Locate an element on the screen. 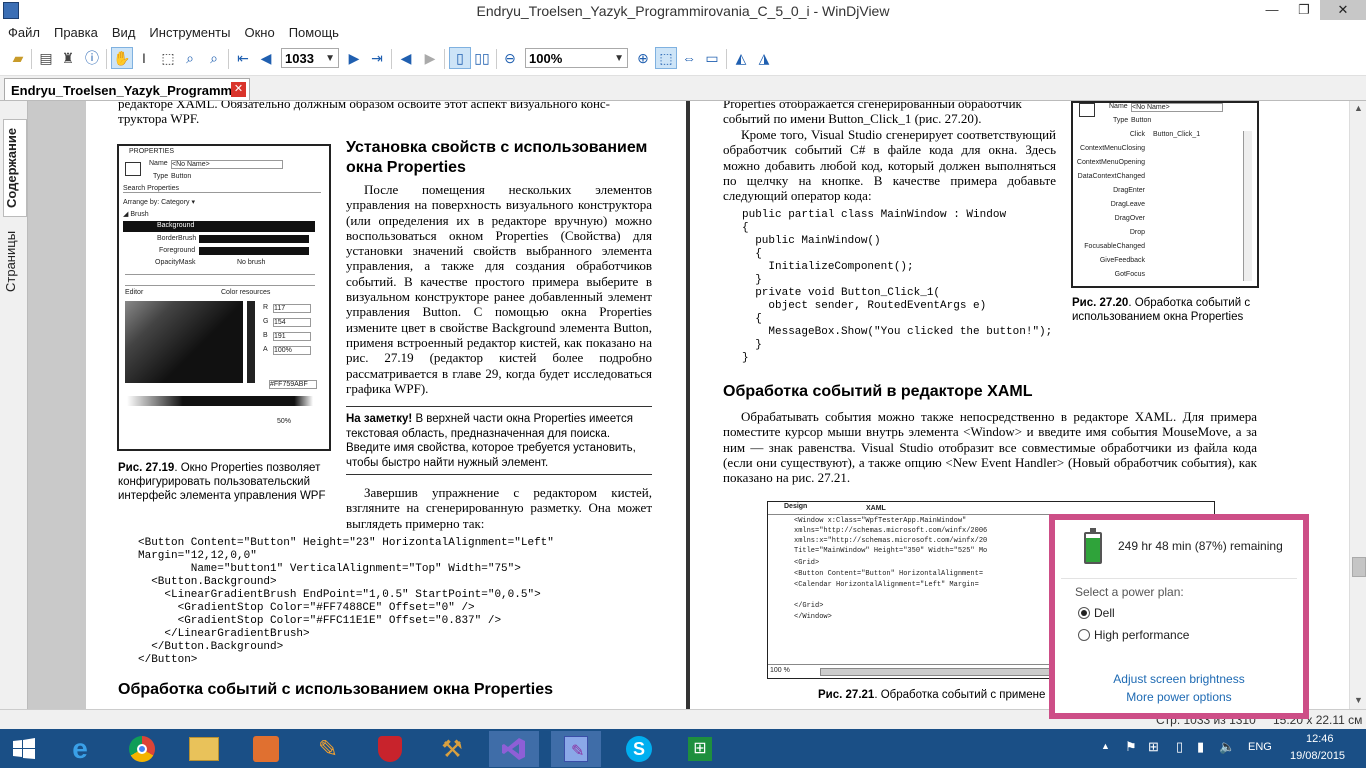 The width and height of the screenshot is (1366, 768). rotate-left-icon: ◭ is located at coordinates (741, 58).